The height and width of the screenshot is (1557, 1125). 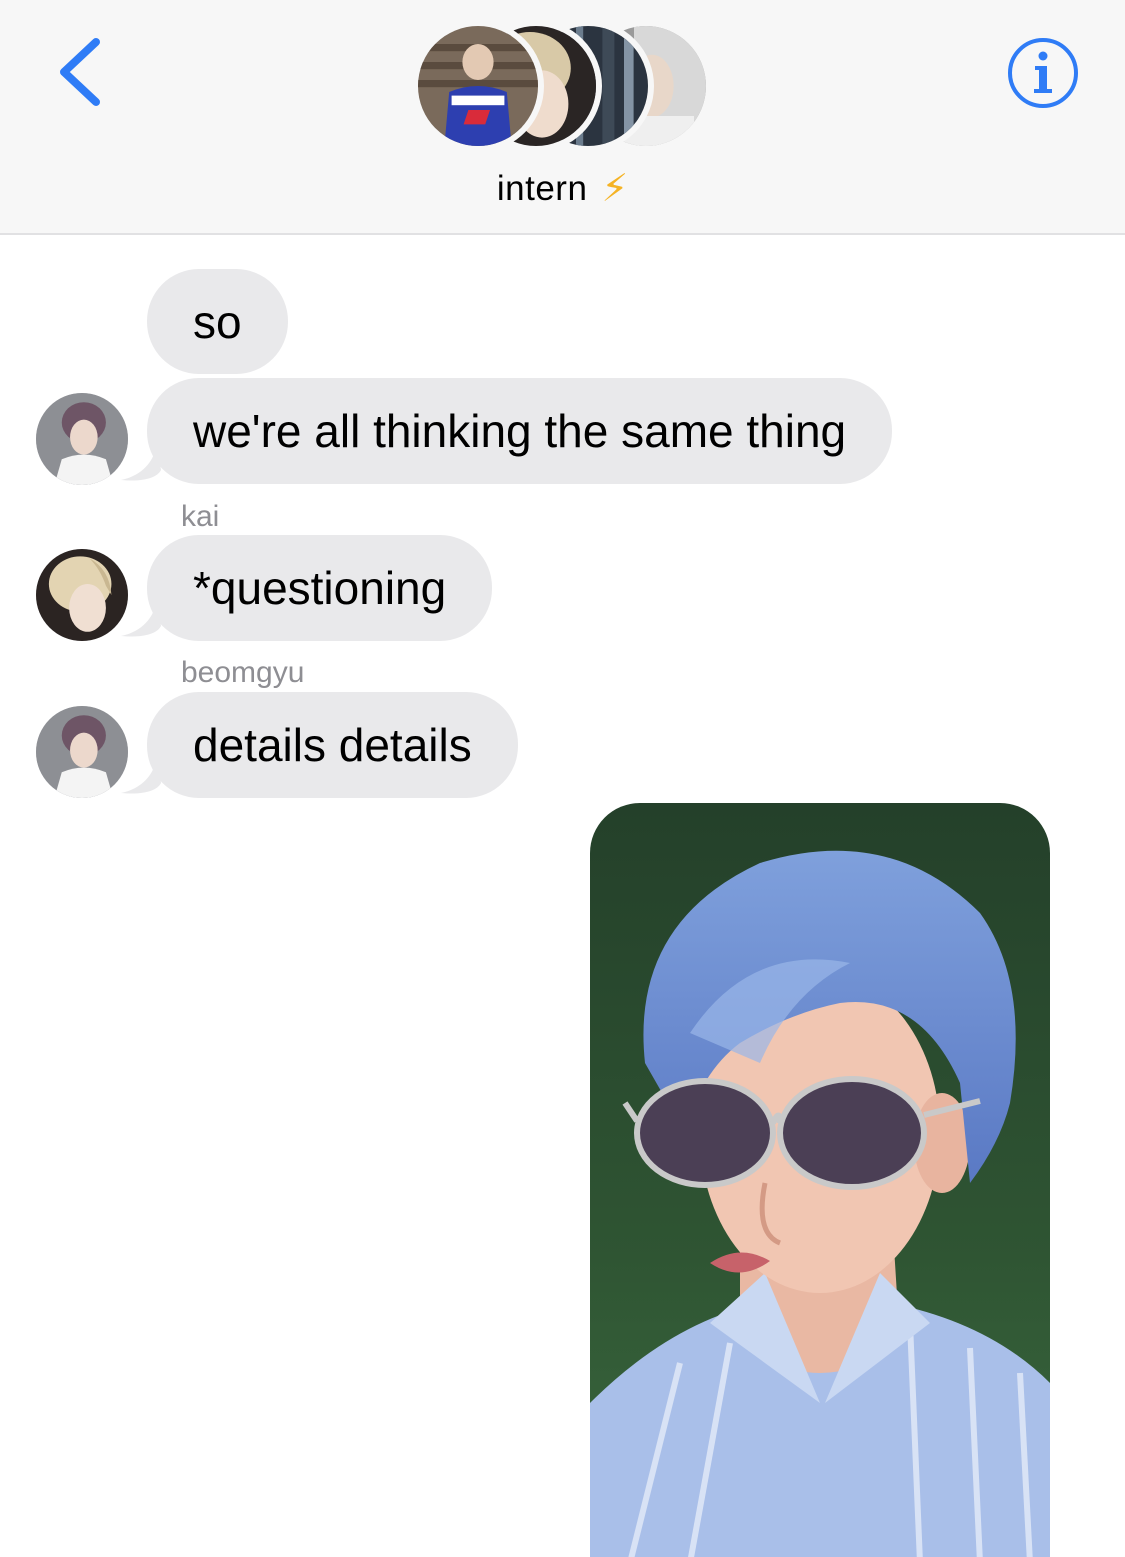 I want to click on info-circle-icon, so click(x=1043, y=73).